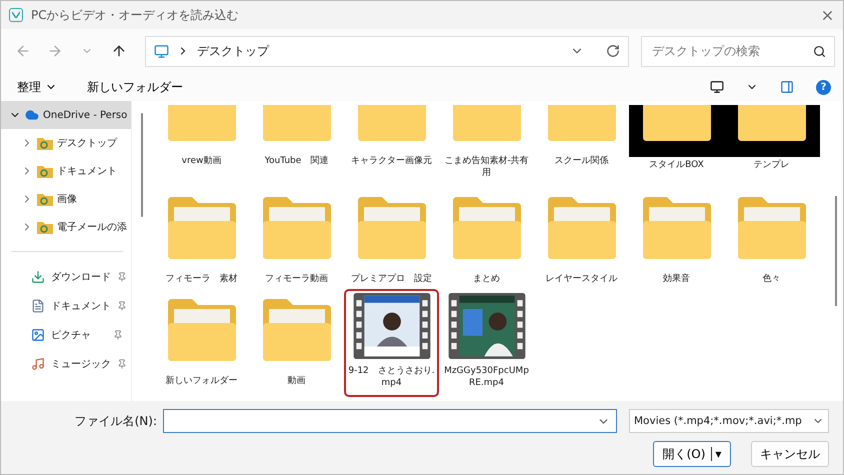 This screenshot has height=475, width=844. Describe the element at coordinates (823, 87) in the screenshot. I see `help-icon: ?` at that location.